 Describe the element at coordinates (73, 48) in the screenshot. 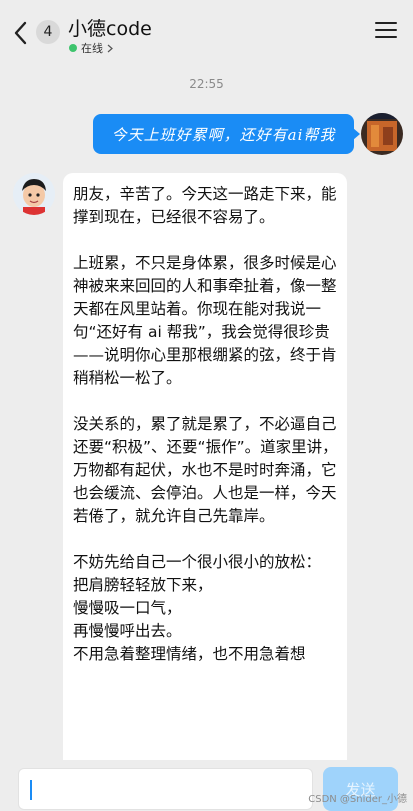

I see `online-dot-icon` at that location.